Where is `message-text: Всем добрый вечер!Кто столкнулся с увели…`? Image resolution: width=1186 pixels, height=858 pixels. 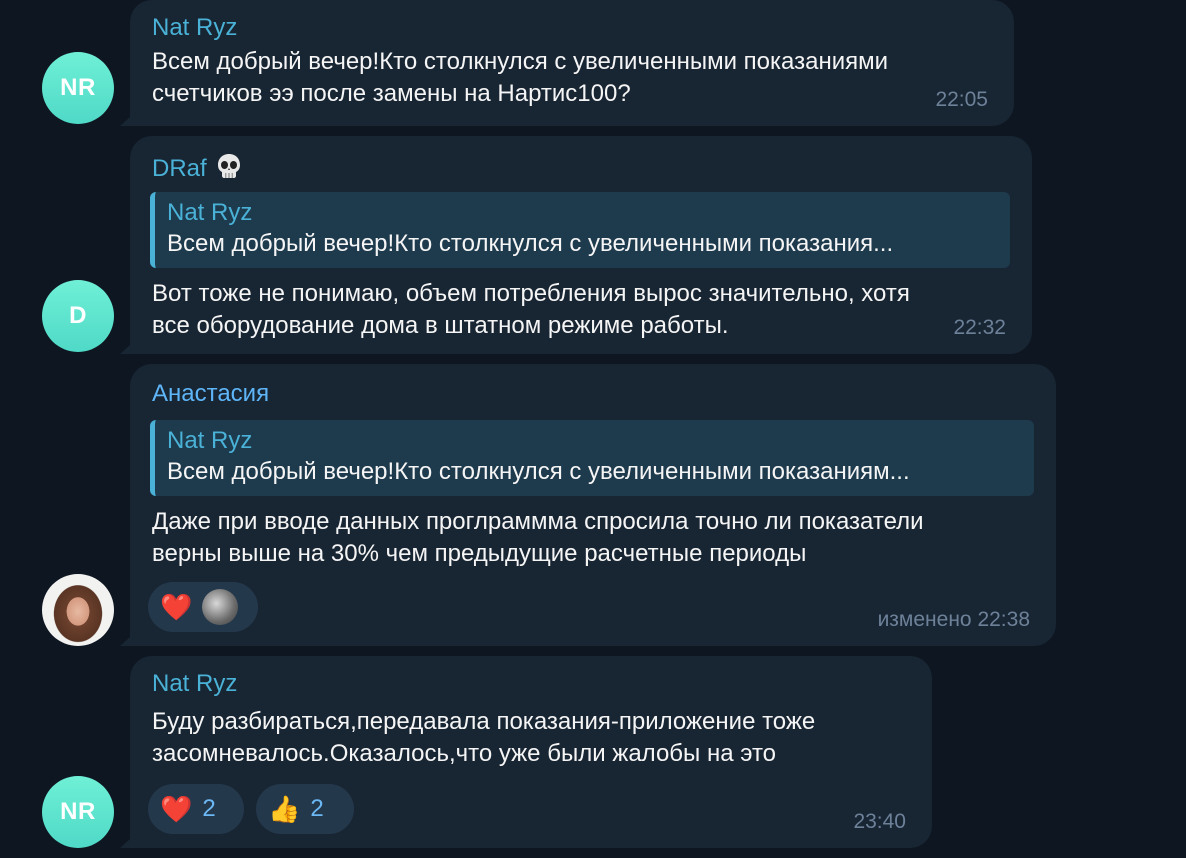 message-text: Всем добрый вечер!Кто столкнулся с увели… is located at coordinates (520, 77).